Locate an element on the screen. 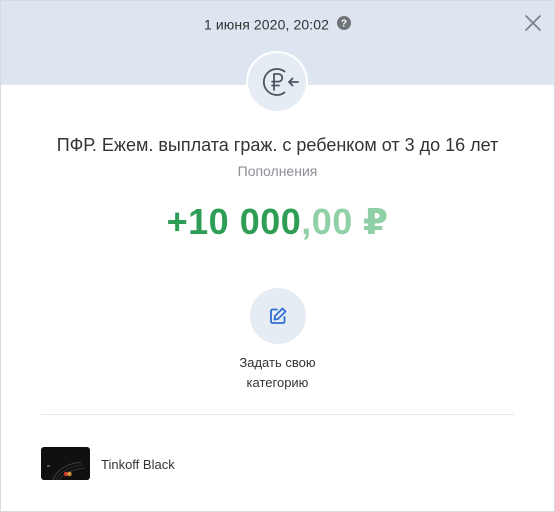 This screenshot has height=512, width=555. set-category-label: Задать свою категорию is located at coordinates (277, 373).